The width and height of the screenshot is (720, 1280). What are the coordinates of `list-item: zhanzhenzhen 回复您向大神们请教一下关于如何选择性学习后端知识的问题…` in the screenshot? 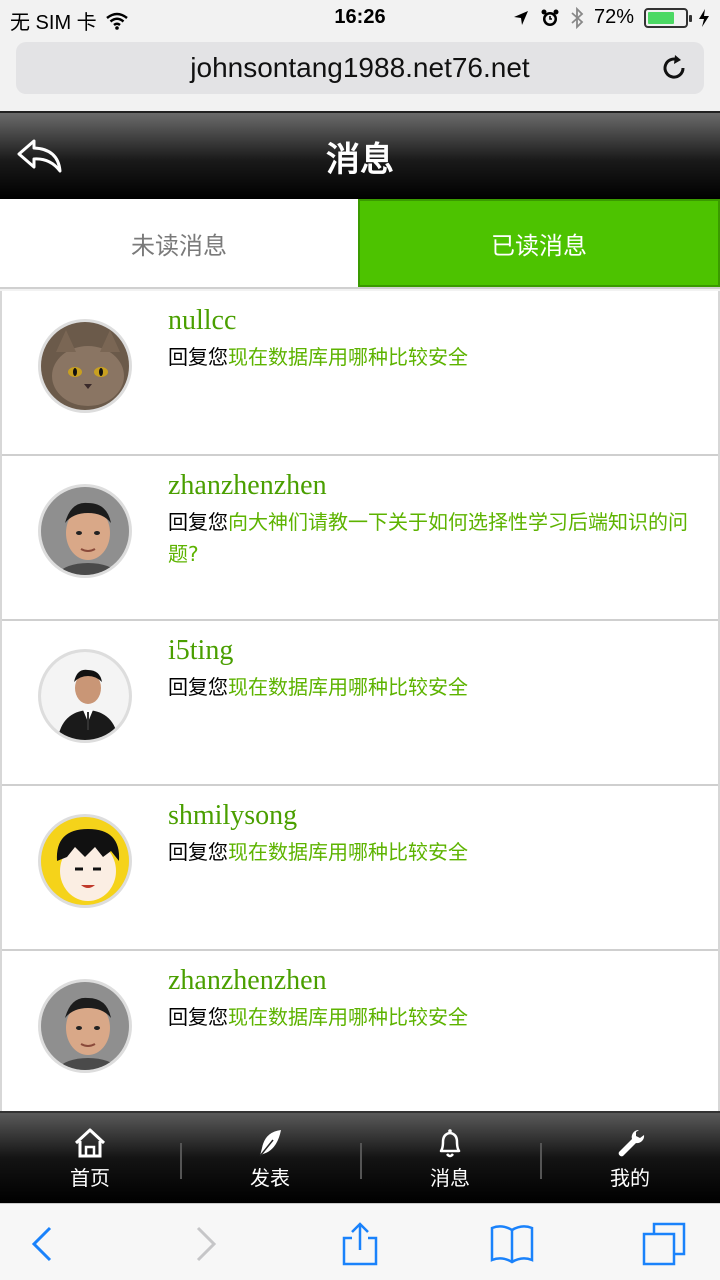 It's located at (360, 538).